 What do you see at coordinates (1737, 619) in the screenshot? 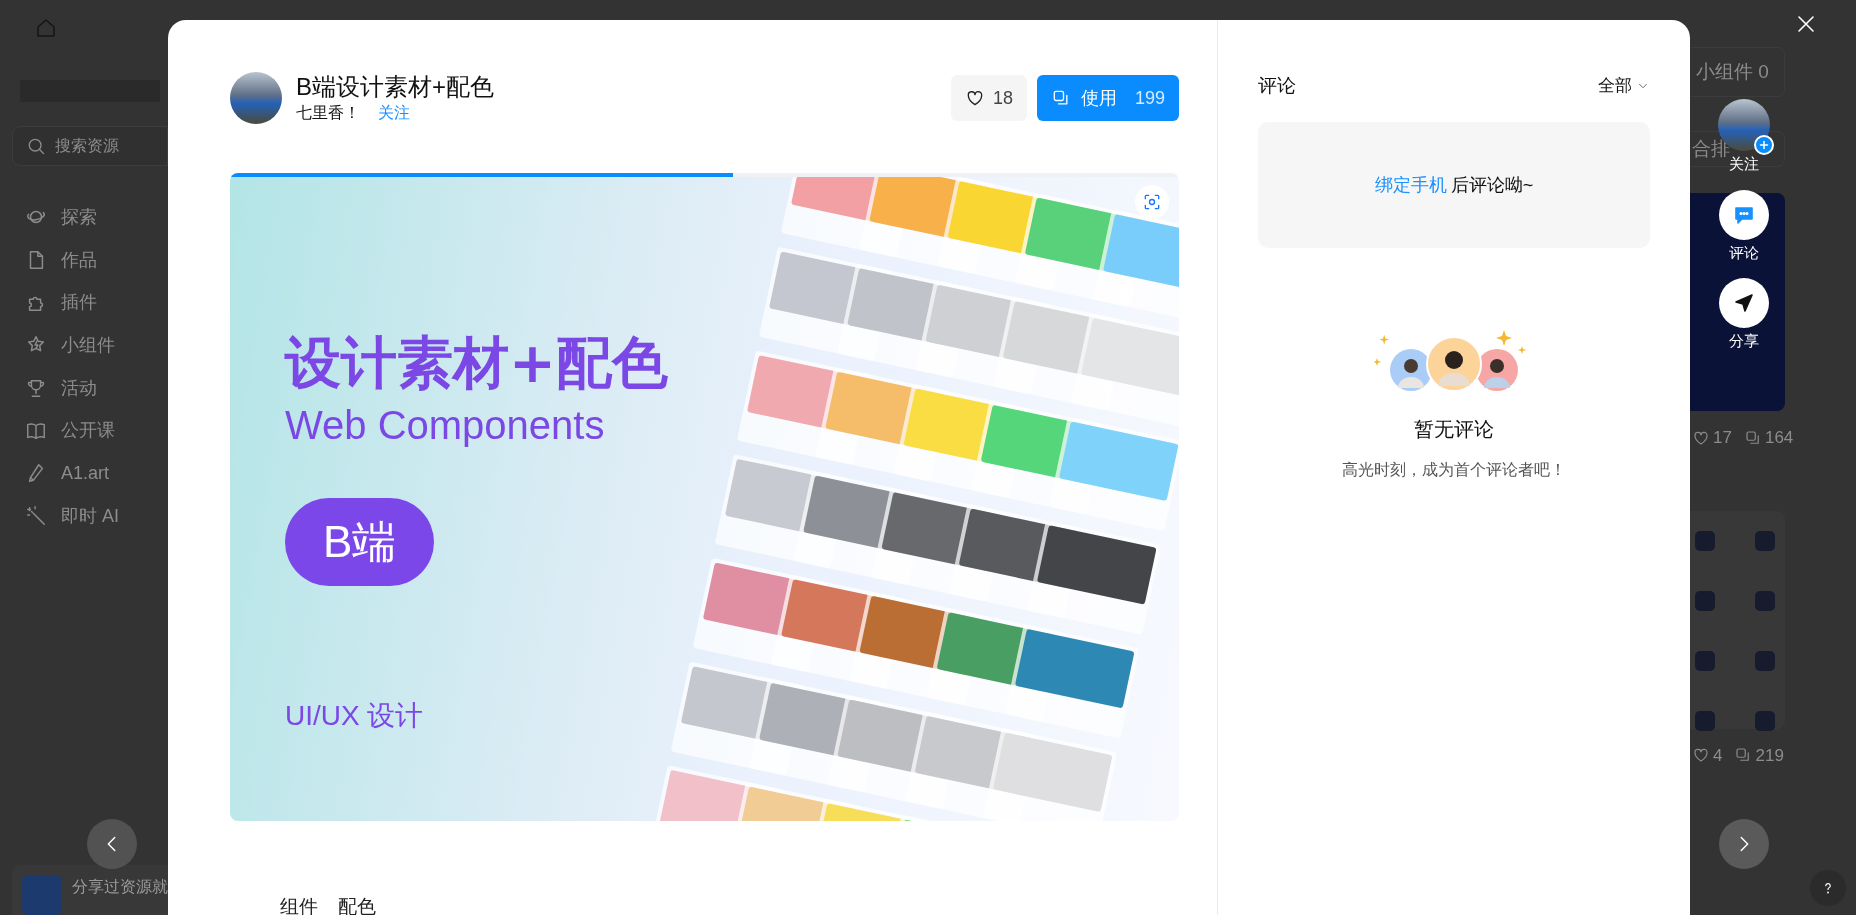
I see `icon-set-thumbnail` at bounding box center [1737, 619].